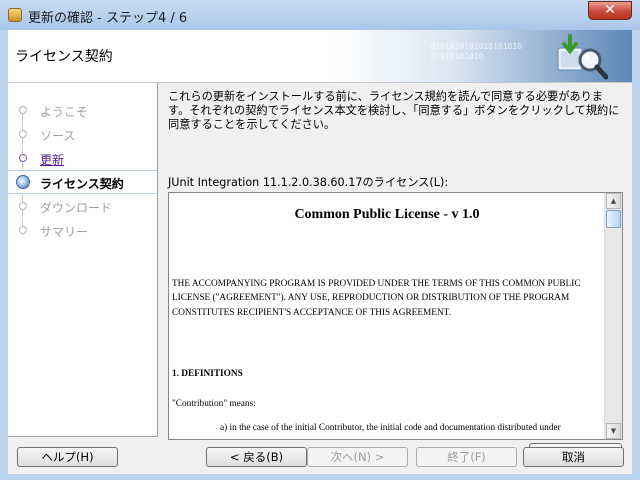 The width and height of the screenshot is (640, 480). Describe the element at coordinates (82, 158) in the screenshot. I see `step-update: 更新` at that location.